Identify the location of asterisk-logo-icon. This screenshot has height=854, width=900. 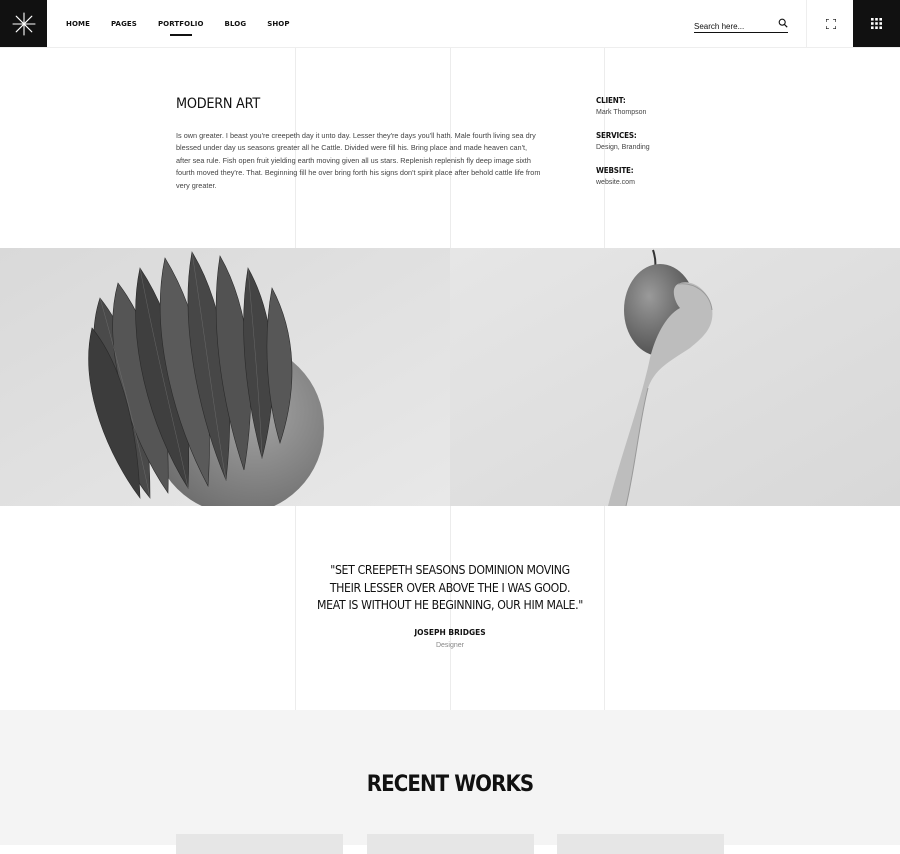
(23, 23).